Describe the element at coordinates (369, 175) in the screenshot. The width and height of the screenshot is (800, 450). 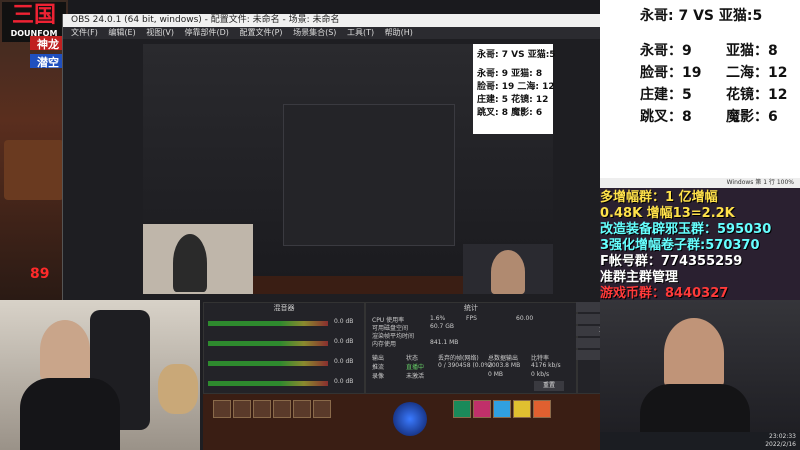
I see `nested-obs` at that location.